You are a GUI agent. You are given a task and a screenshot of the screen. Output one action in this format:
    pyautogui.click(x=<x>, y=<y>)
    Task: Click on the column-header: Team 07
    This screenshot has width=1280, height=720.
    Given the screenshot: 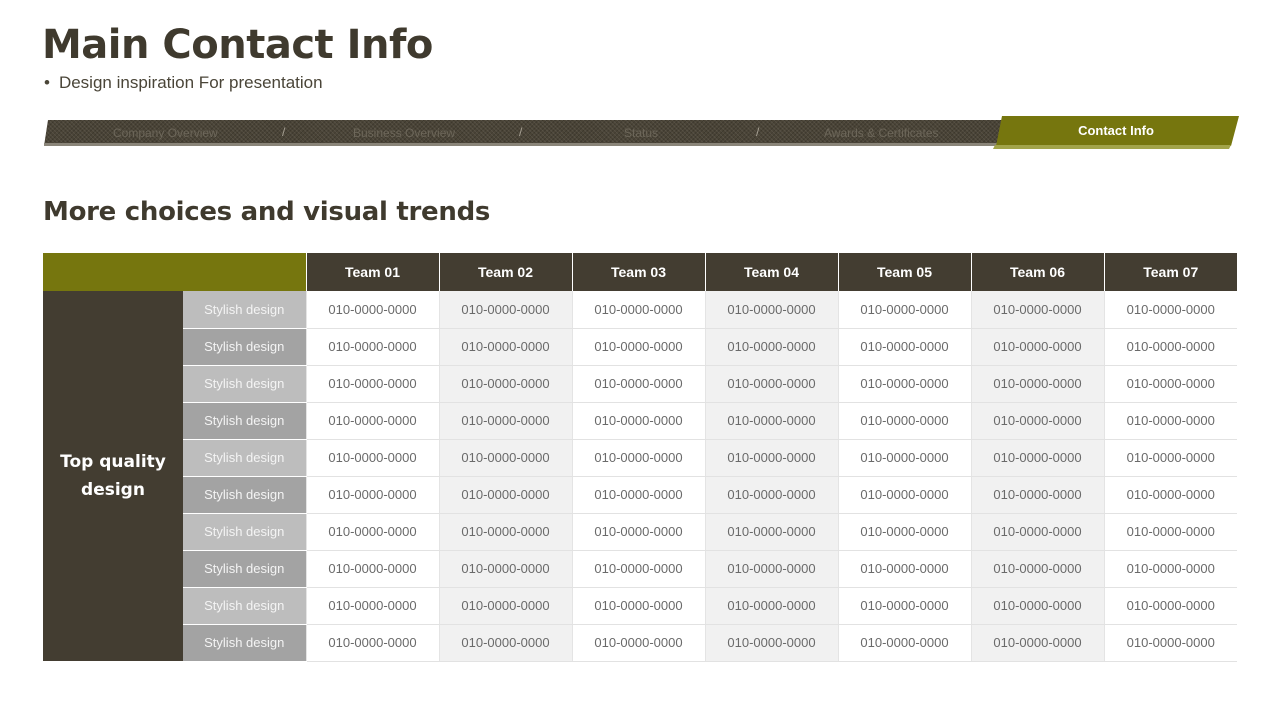 What is the action you would take?
    pyautogui.click(x=1170, y=272)
    